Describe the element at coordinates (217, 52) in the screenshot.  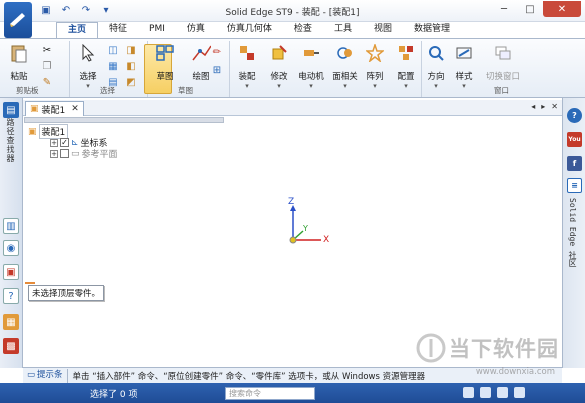
I see `pencil-icon: ✏` at that location.